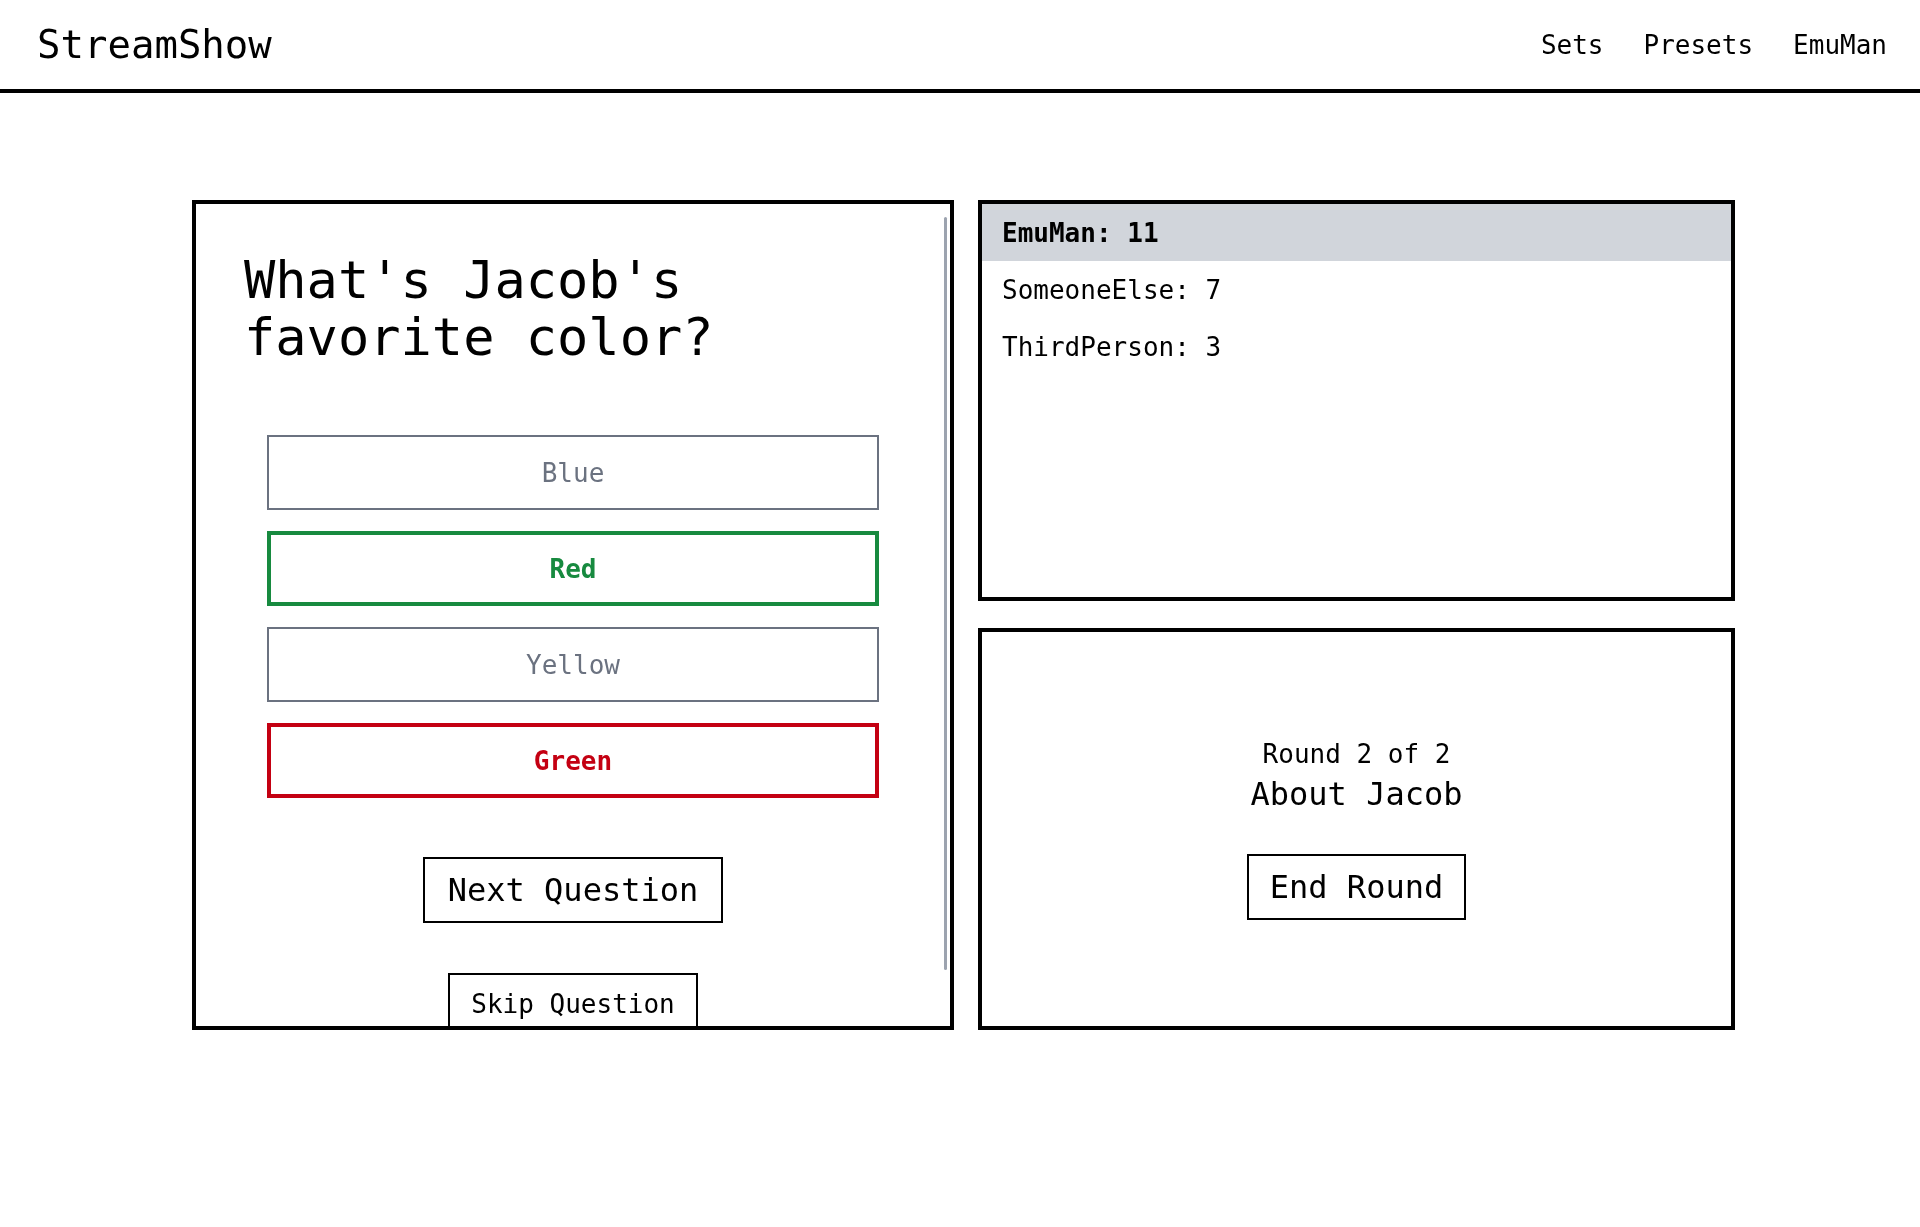 This screenshot has height=1227, width=1920. I want to click on app-title: StreamShow, so click(154, 44).